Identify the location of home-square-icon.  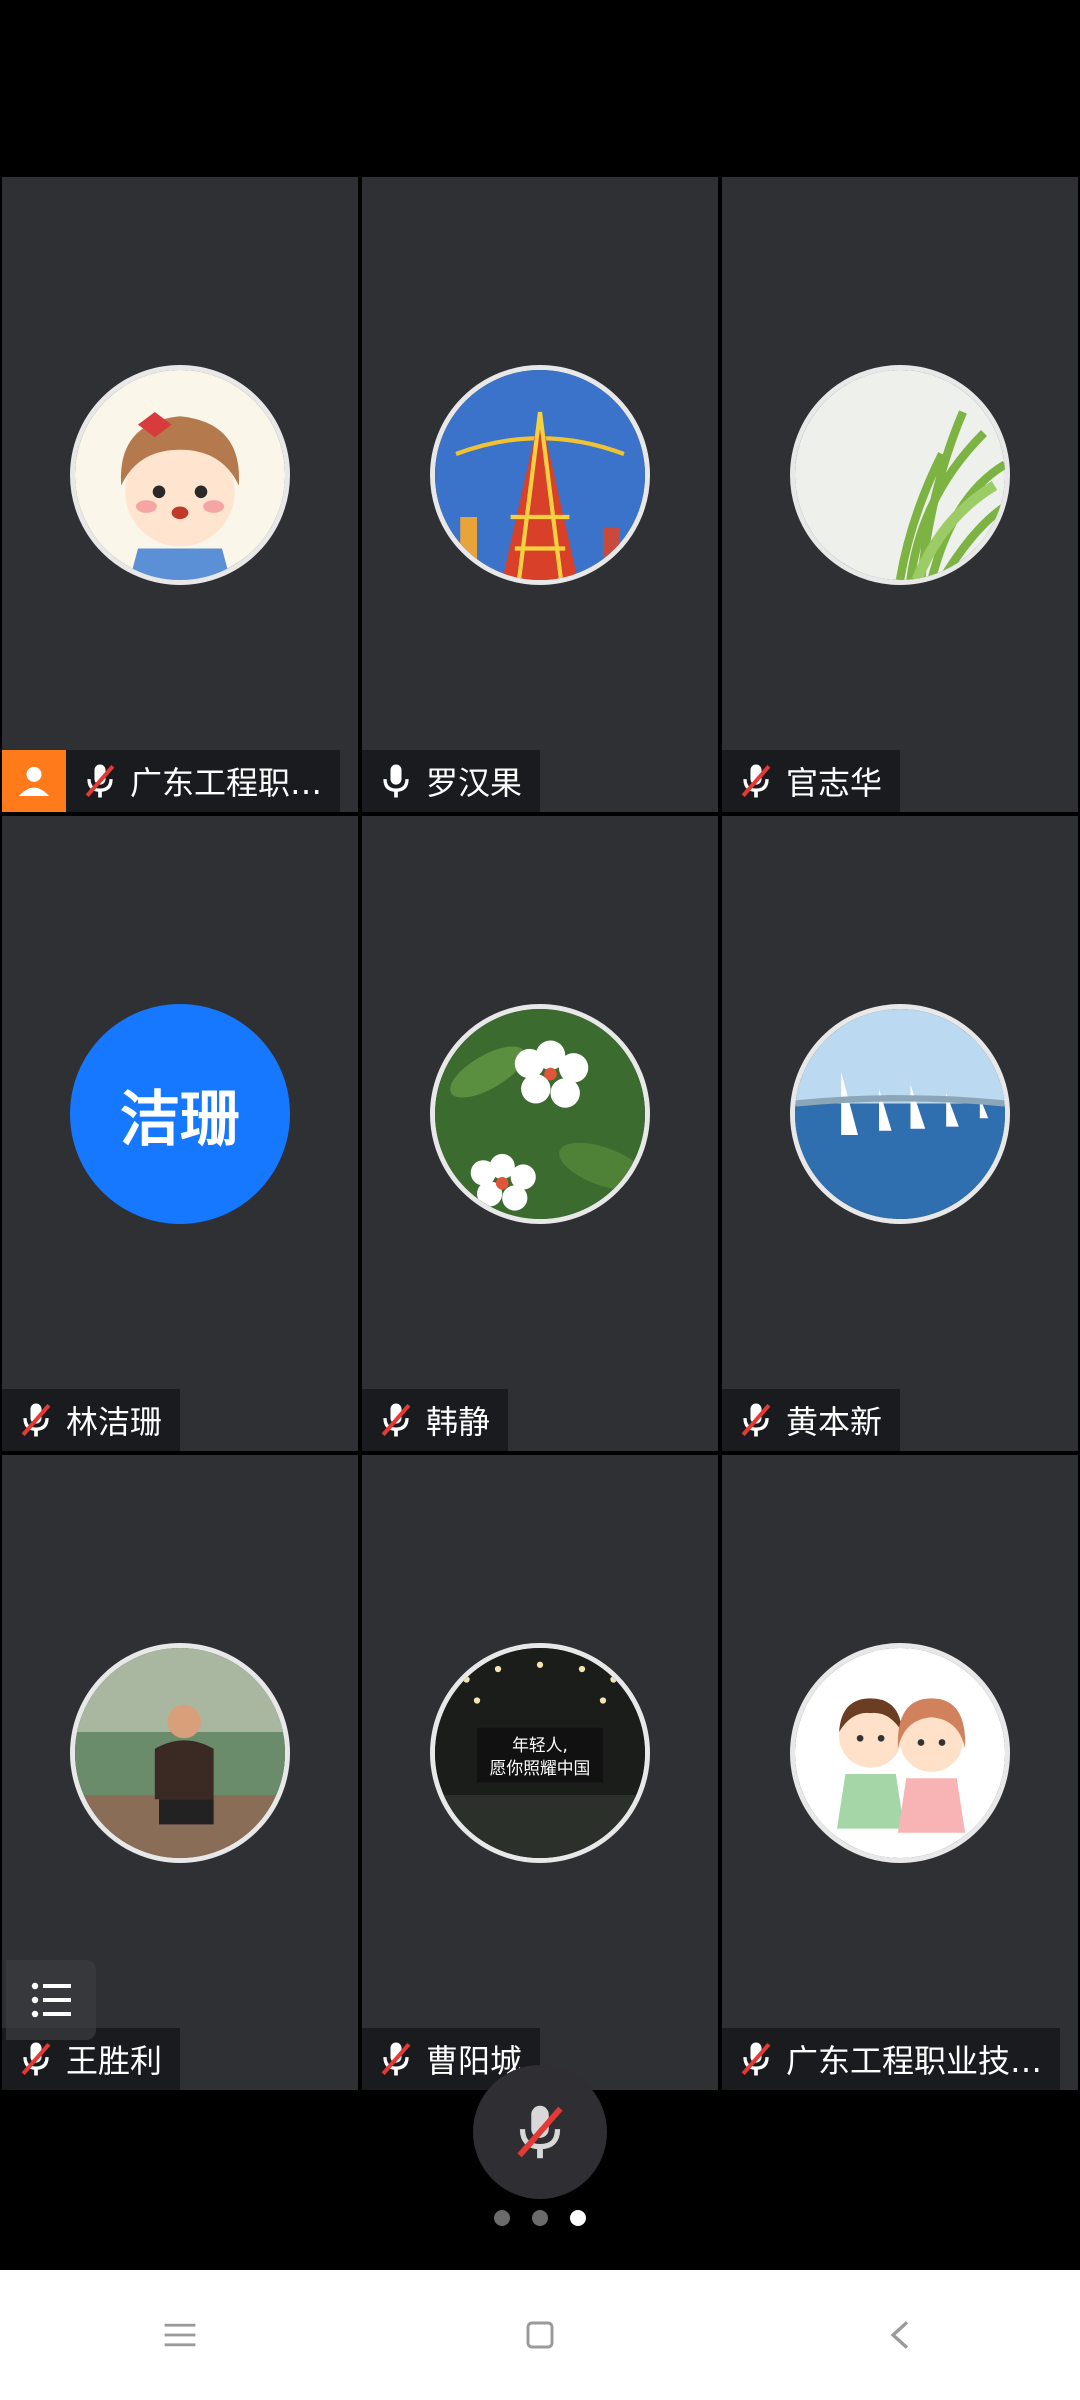
(540, 2335).